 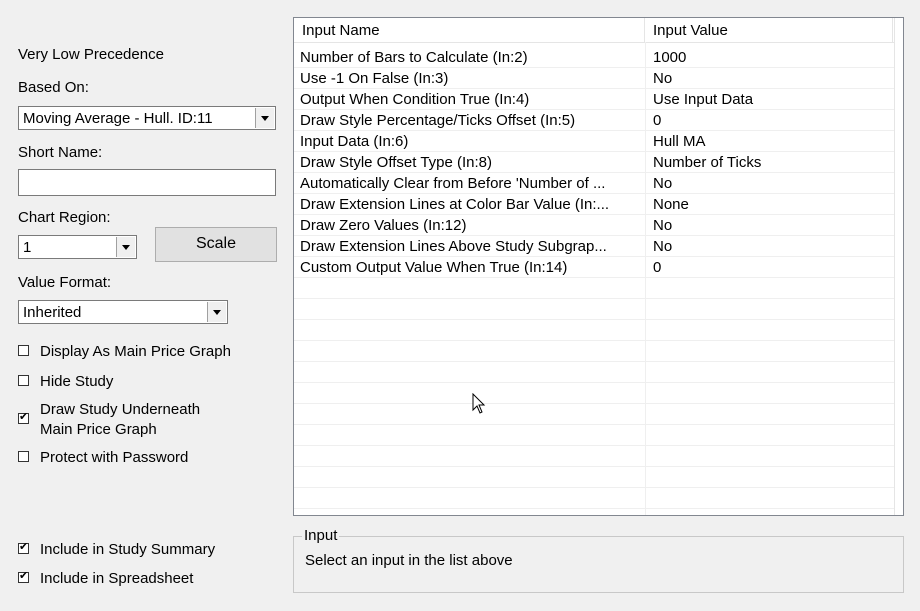 I want to click on scale-button: Scale, so click(x=216, y=244).